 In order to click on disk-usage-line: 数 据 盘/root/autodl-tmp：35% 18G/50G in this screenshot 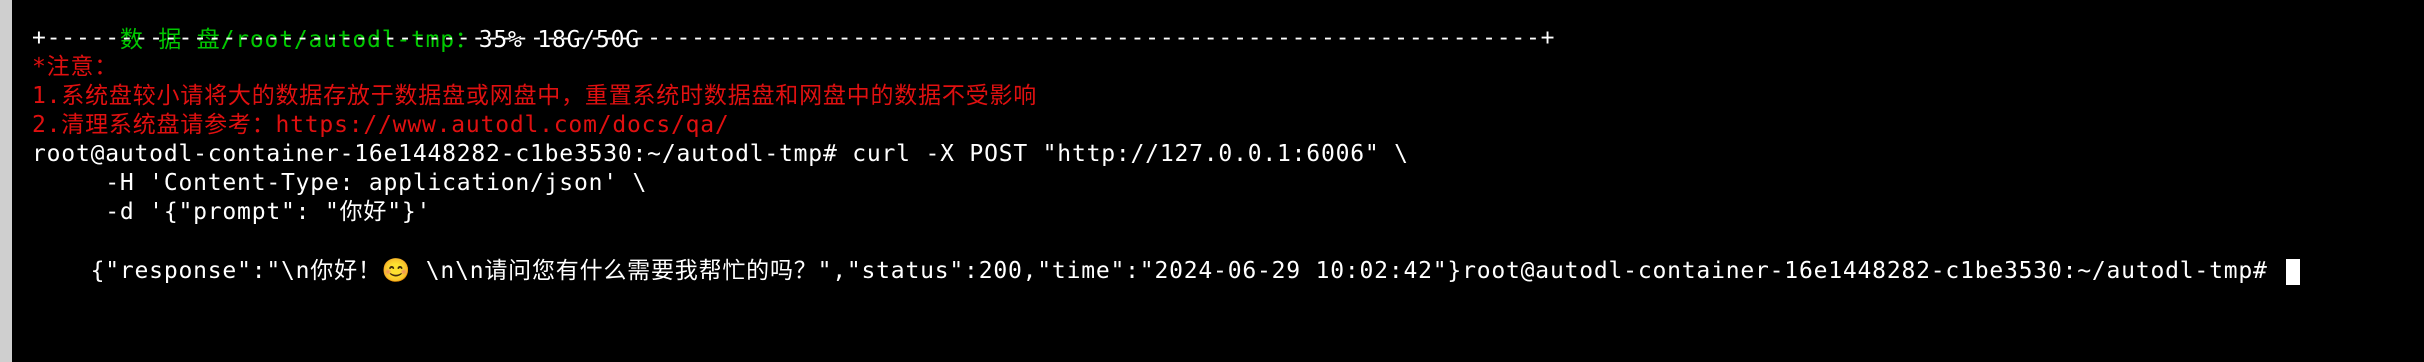, I will do `click(336, 26)`.